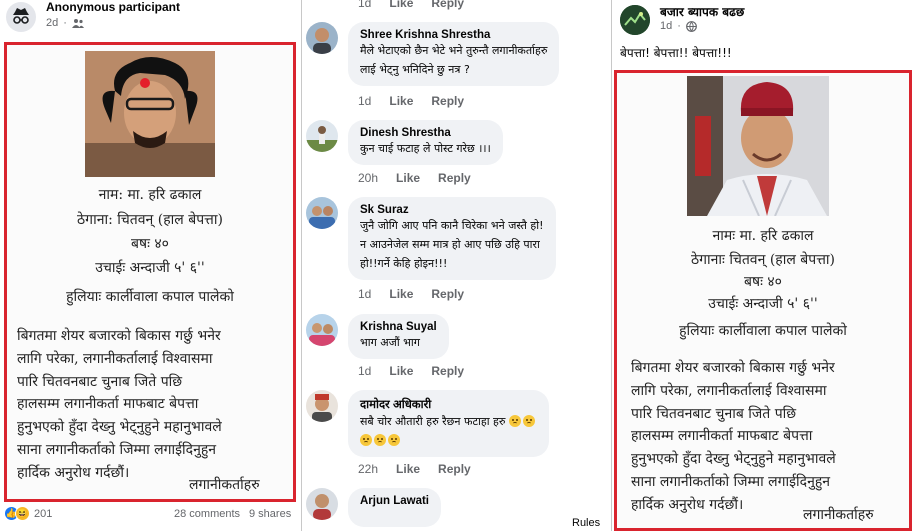  What do you see at coordinates (448, 404) in the screenshot?
I see `commenter-name: दामोदर अधिकारी` at bounding box center [448, 404].